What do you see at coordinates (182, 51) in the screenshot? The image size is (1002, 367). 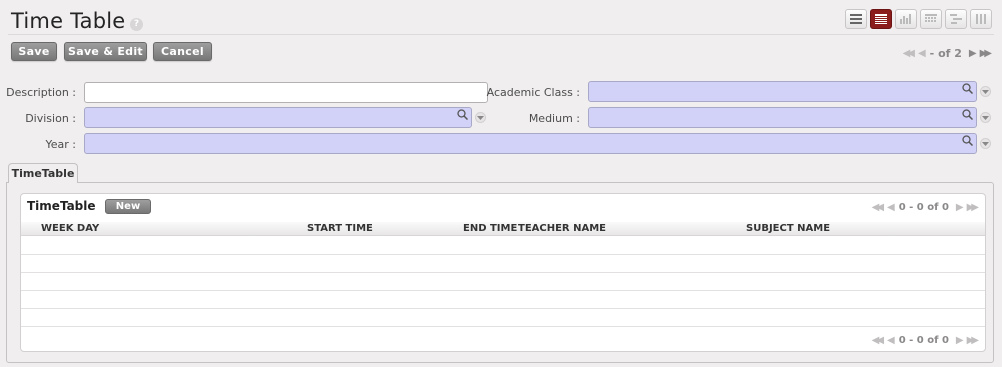 I see `cancel-button: Cancel` at bounding box center [182, 51].